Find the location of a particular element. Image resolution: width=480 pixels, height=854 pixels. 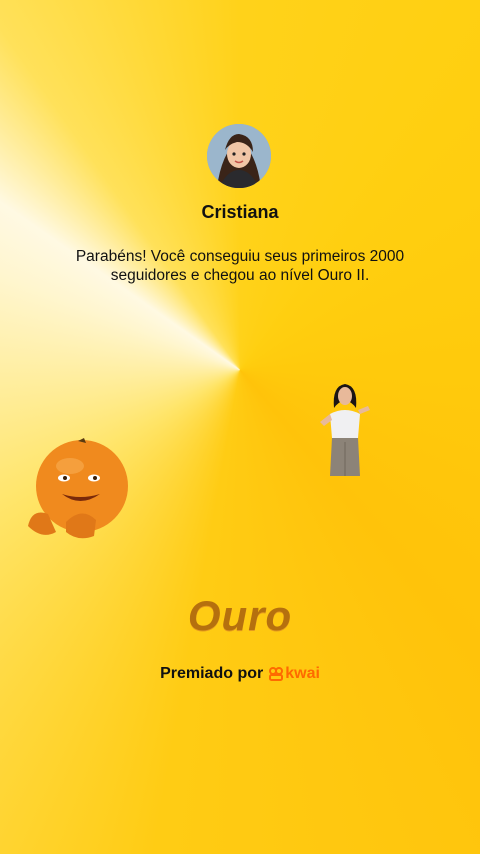

orange-emoji-sticker is located at coordinates (77, 491).